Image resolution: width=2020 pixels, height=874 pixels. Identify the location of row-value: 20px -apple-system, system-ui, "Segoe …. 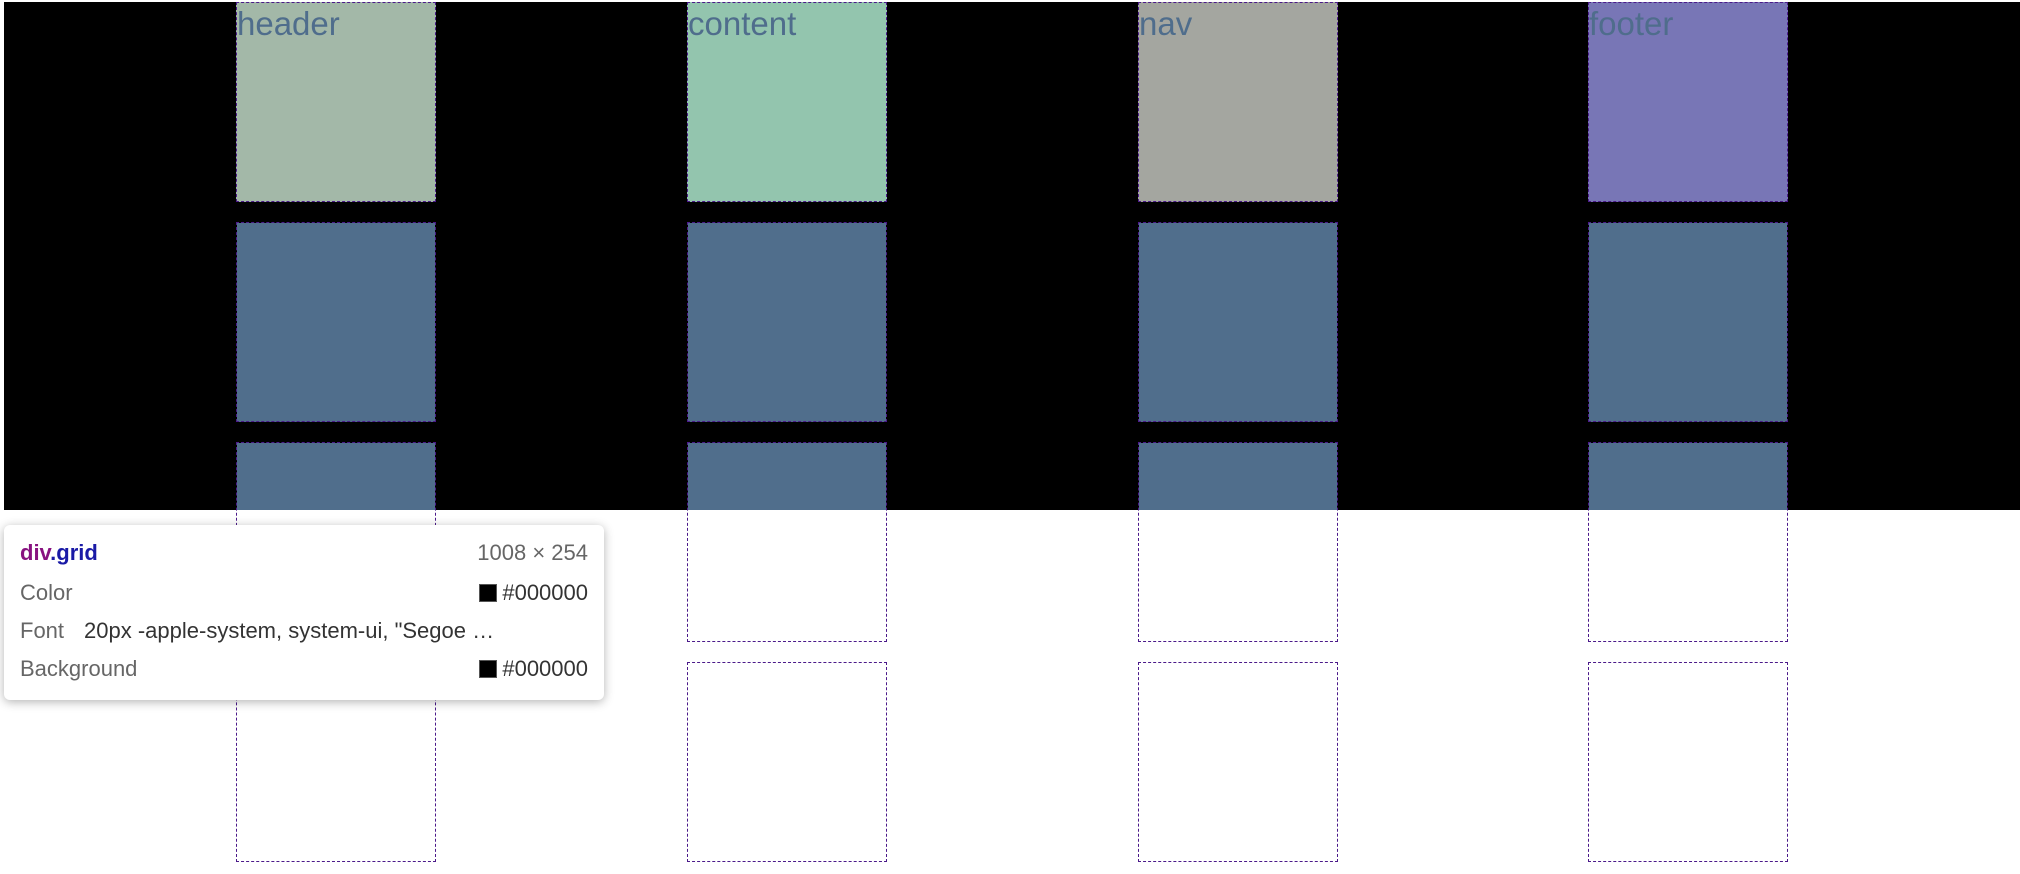
(289, 630).